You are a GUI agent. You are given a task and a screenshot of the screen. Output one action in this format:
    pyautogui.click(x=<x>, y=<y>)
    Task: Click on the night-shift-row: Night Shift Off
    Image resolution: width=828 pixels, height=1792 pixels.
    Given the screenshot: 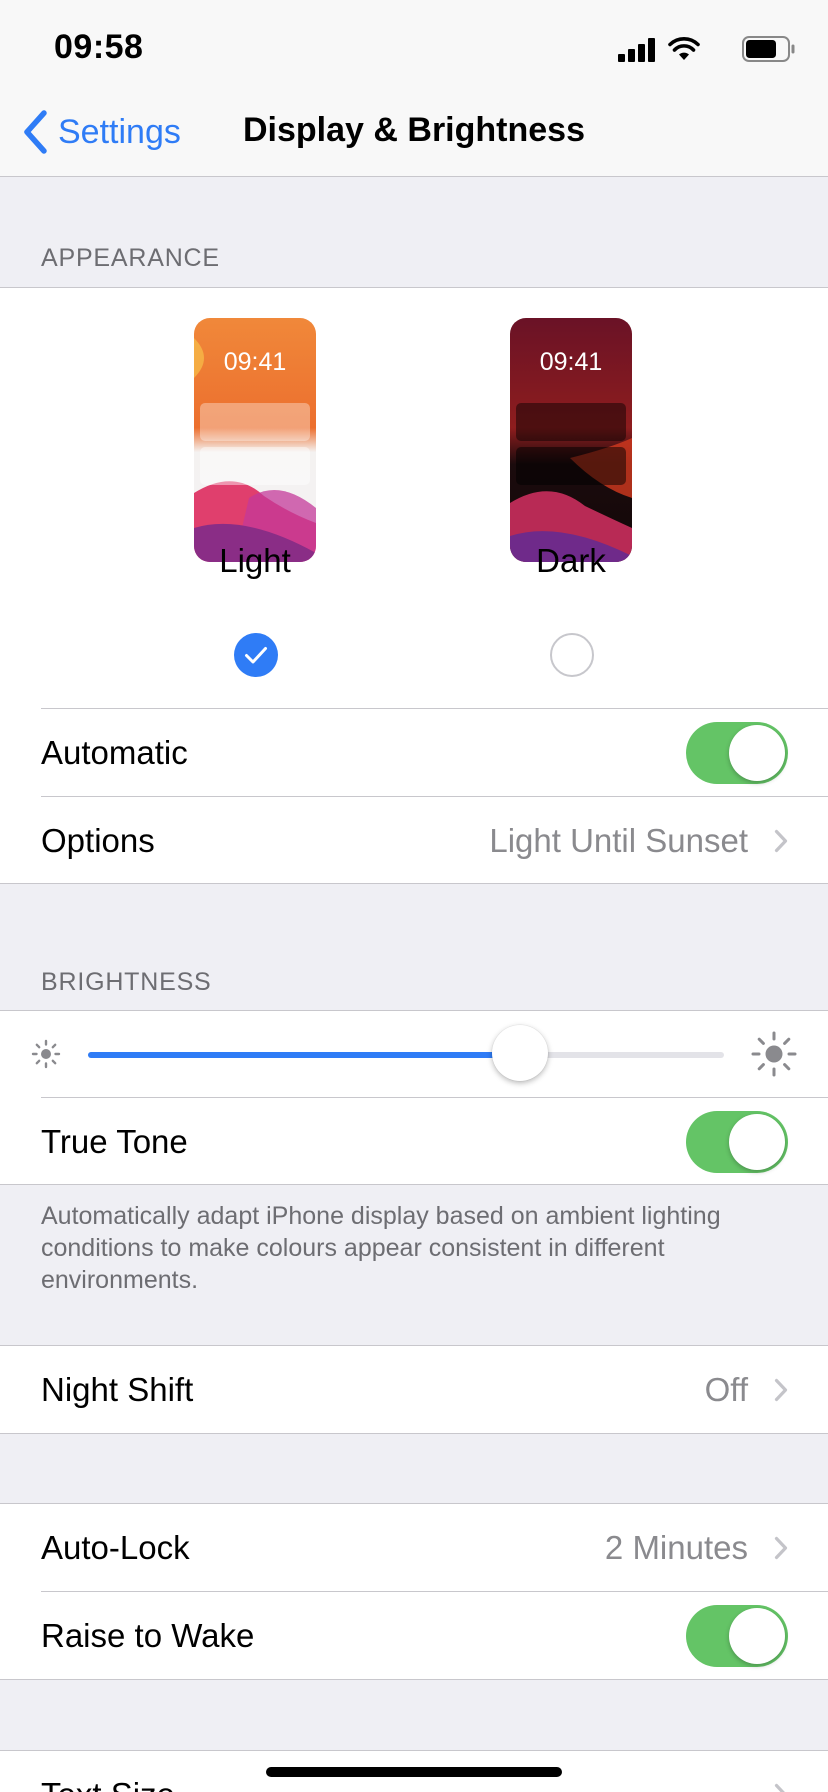 What is the action you would take?
    pyautogui.click(x=414, y=1390)
    